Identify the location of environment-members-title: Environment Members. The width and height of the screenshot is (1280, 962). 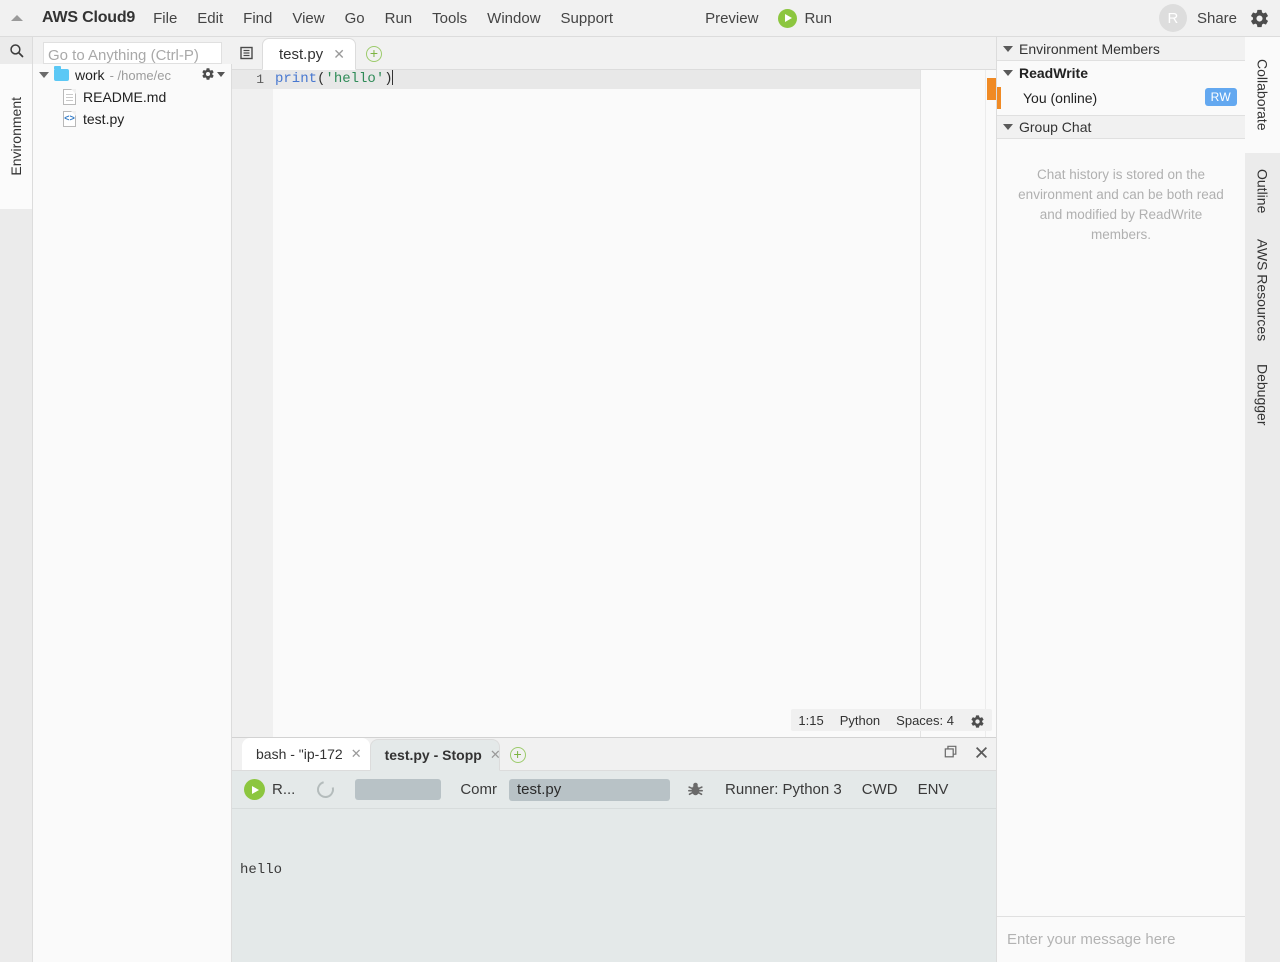
(1089, 48).